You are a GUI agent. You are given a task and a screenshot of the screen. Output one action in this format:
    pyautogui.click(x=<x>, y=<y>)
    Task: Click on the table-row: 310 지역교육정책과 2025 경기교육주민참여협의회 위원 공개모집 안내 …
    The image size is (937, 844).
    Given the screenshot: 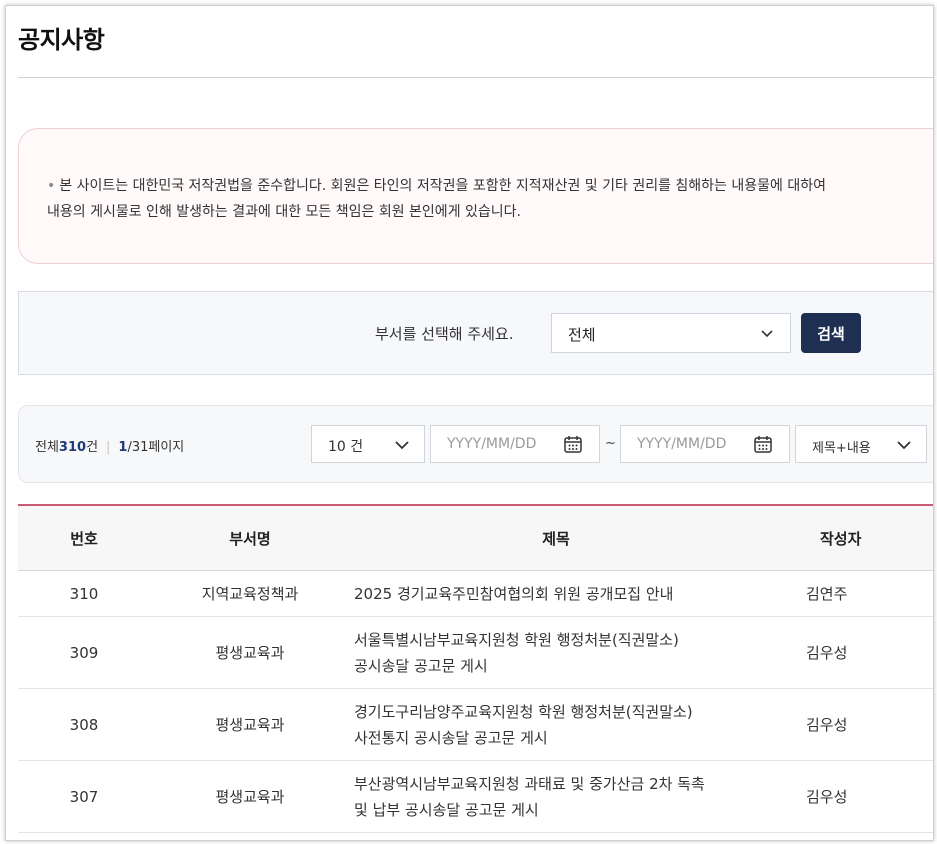 What is the action you would take?
    pyautogui.click(x=475, y=593)
    